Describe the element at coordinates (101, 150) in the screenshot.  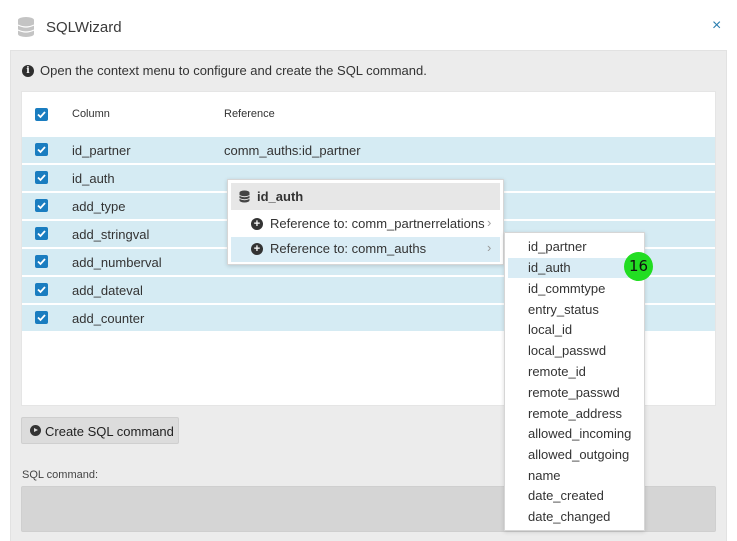
I see `column-cell: id_partner` at that location.